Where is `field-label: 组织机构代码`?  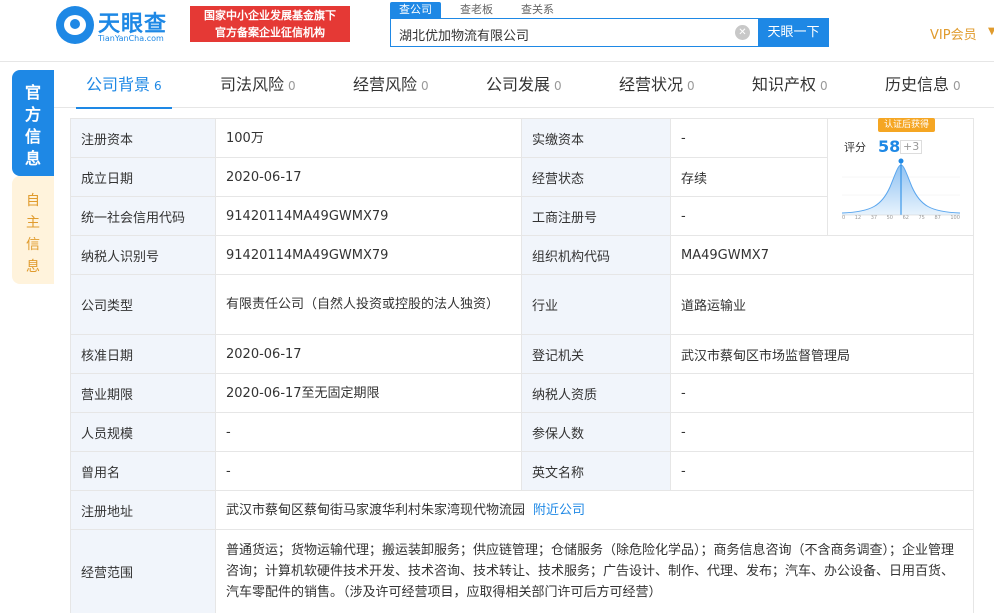
field-label: 组织机构代码 is located at coordinates (596, 255).